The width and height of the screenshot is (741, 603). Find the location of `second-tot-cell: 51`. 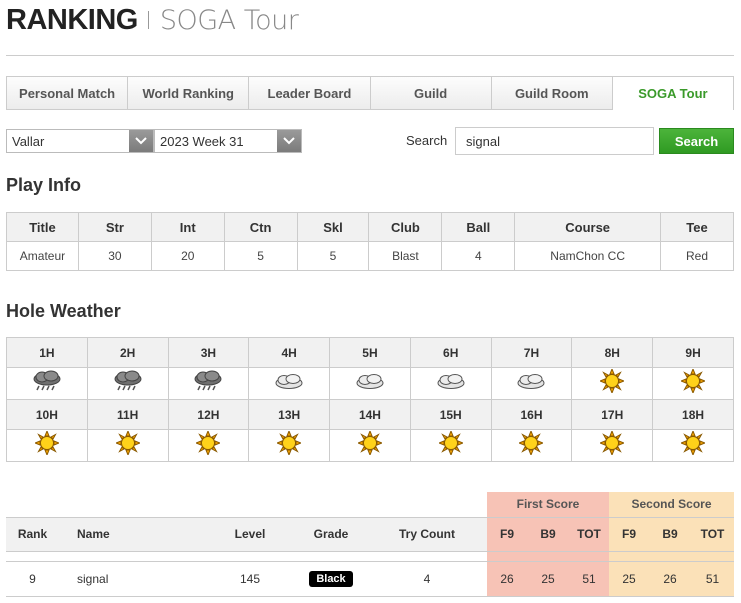

second-tot-cell: 51 is located at coordinates (712, 578).